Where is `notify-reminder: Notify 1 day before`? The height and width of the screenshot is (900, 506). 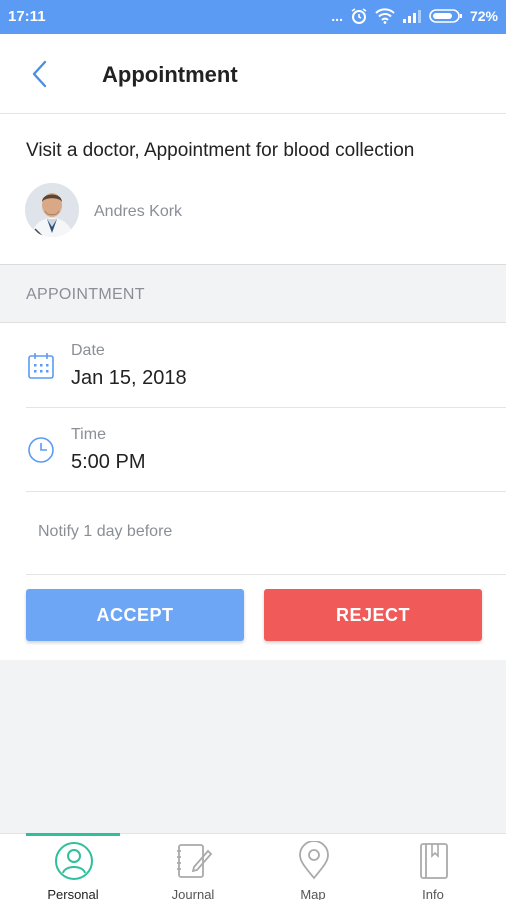
notify-reminder: Notify 1 day before is located at coordinates (105, 532).